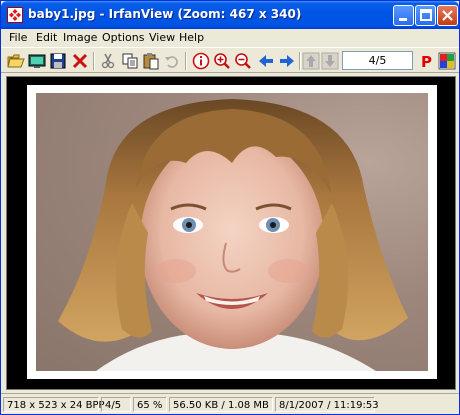 The width and height of the screenshot is (460, 415). I want to click on zoom-out-icon, so click(243, 61).